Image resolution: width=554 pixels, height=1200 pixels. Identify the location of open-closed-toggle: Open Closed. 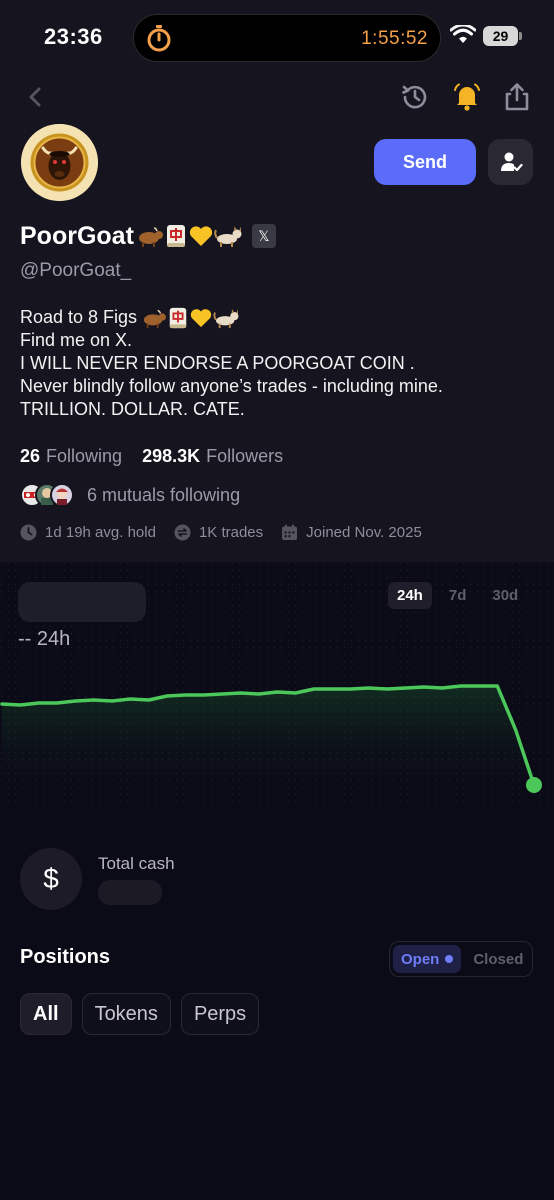
(461, 959).